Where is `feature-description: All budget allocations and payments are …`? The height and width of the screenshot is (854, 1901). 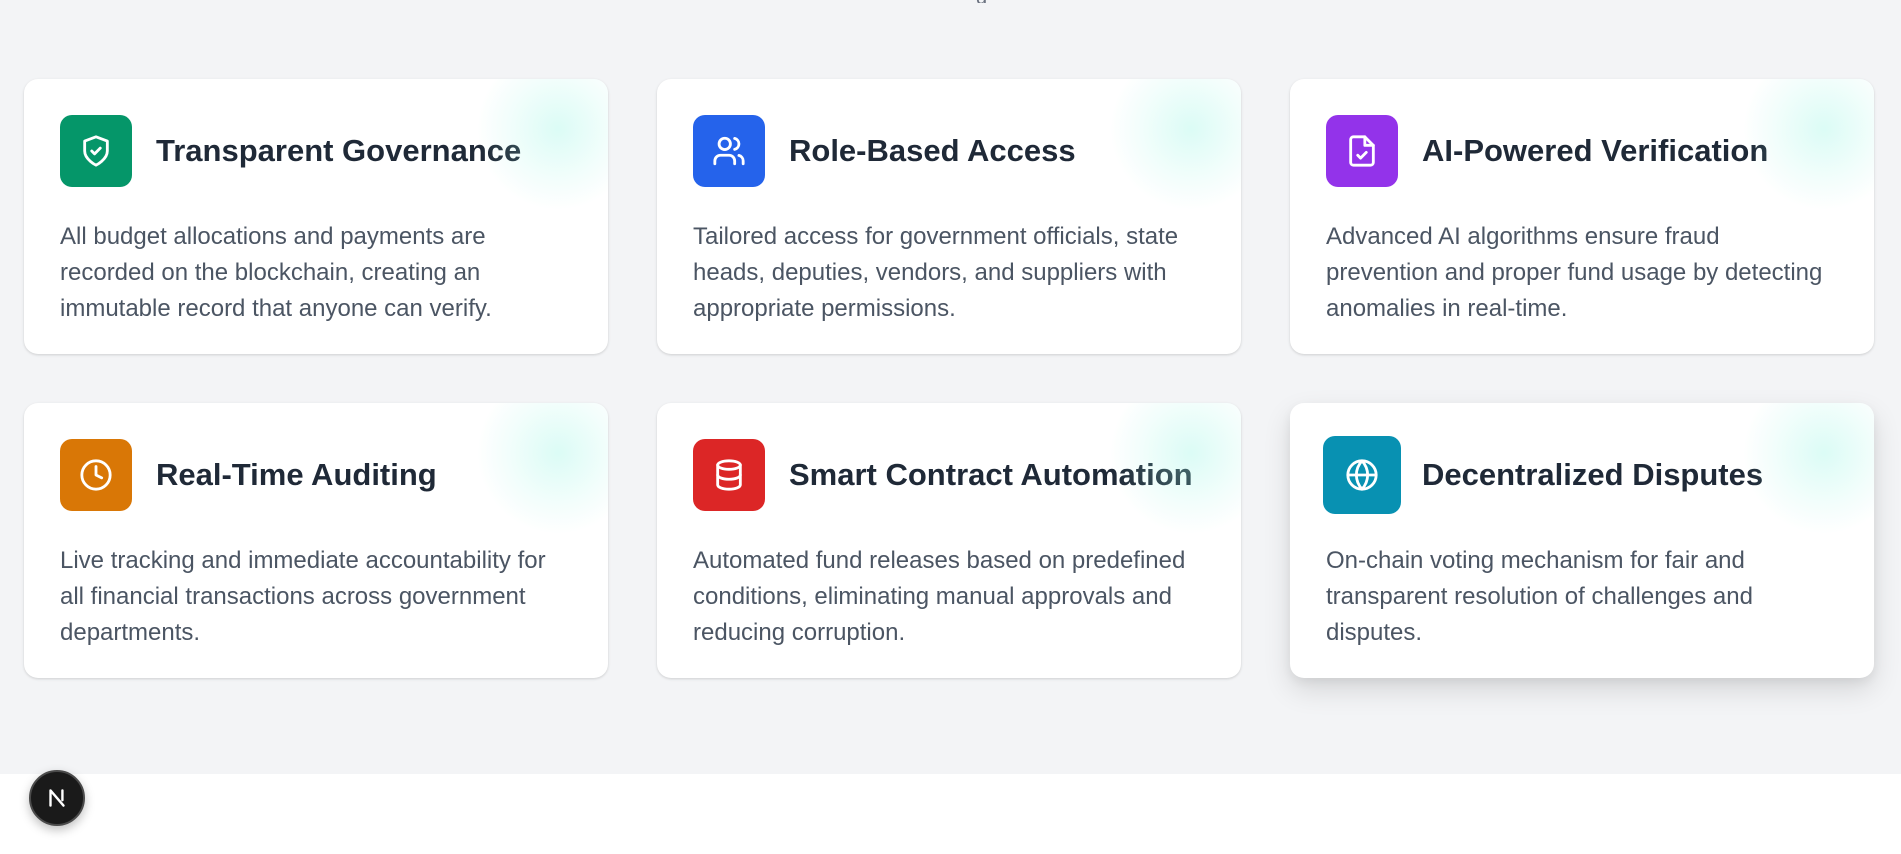 feature-description: All budget allocations and payments are … is located at coordinates (276, 272).